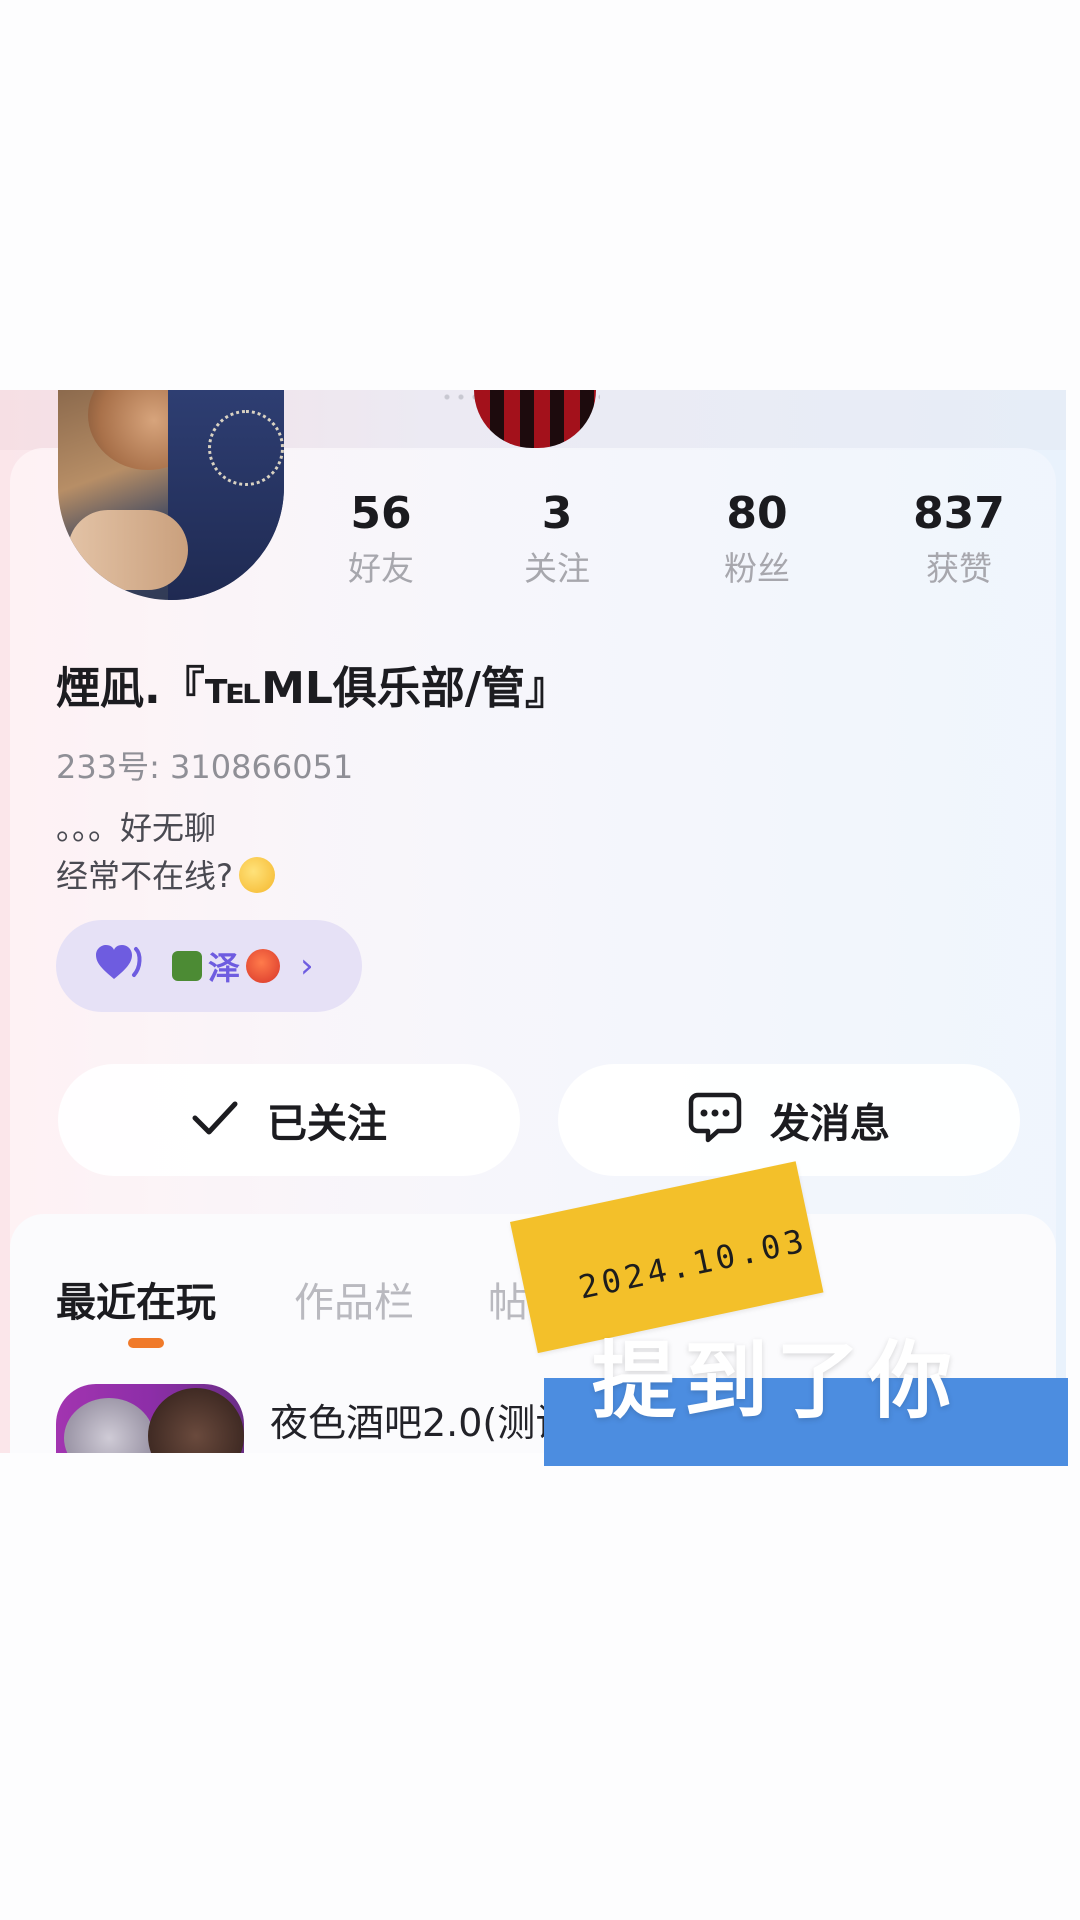  What do you see at coordinates (557, 568) in the screenshot?
I see `stat-following-label: 关注` at bounding box center [557, 568].